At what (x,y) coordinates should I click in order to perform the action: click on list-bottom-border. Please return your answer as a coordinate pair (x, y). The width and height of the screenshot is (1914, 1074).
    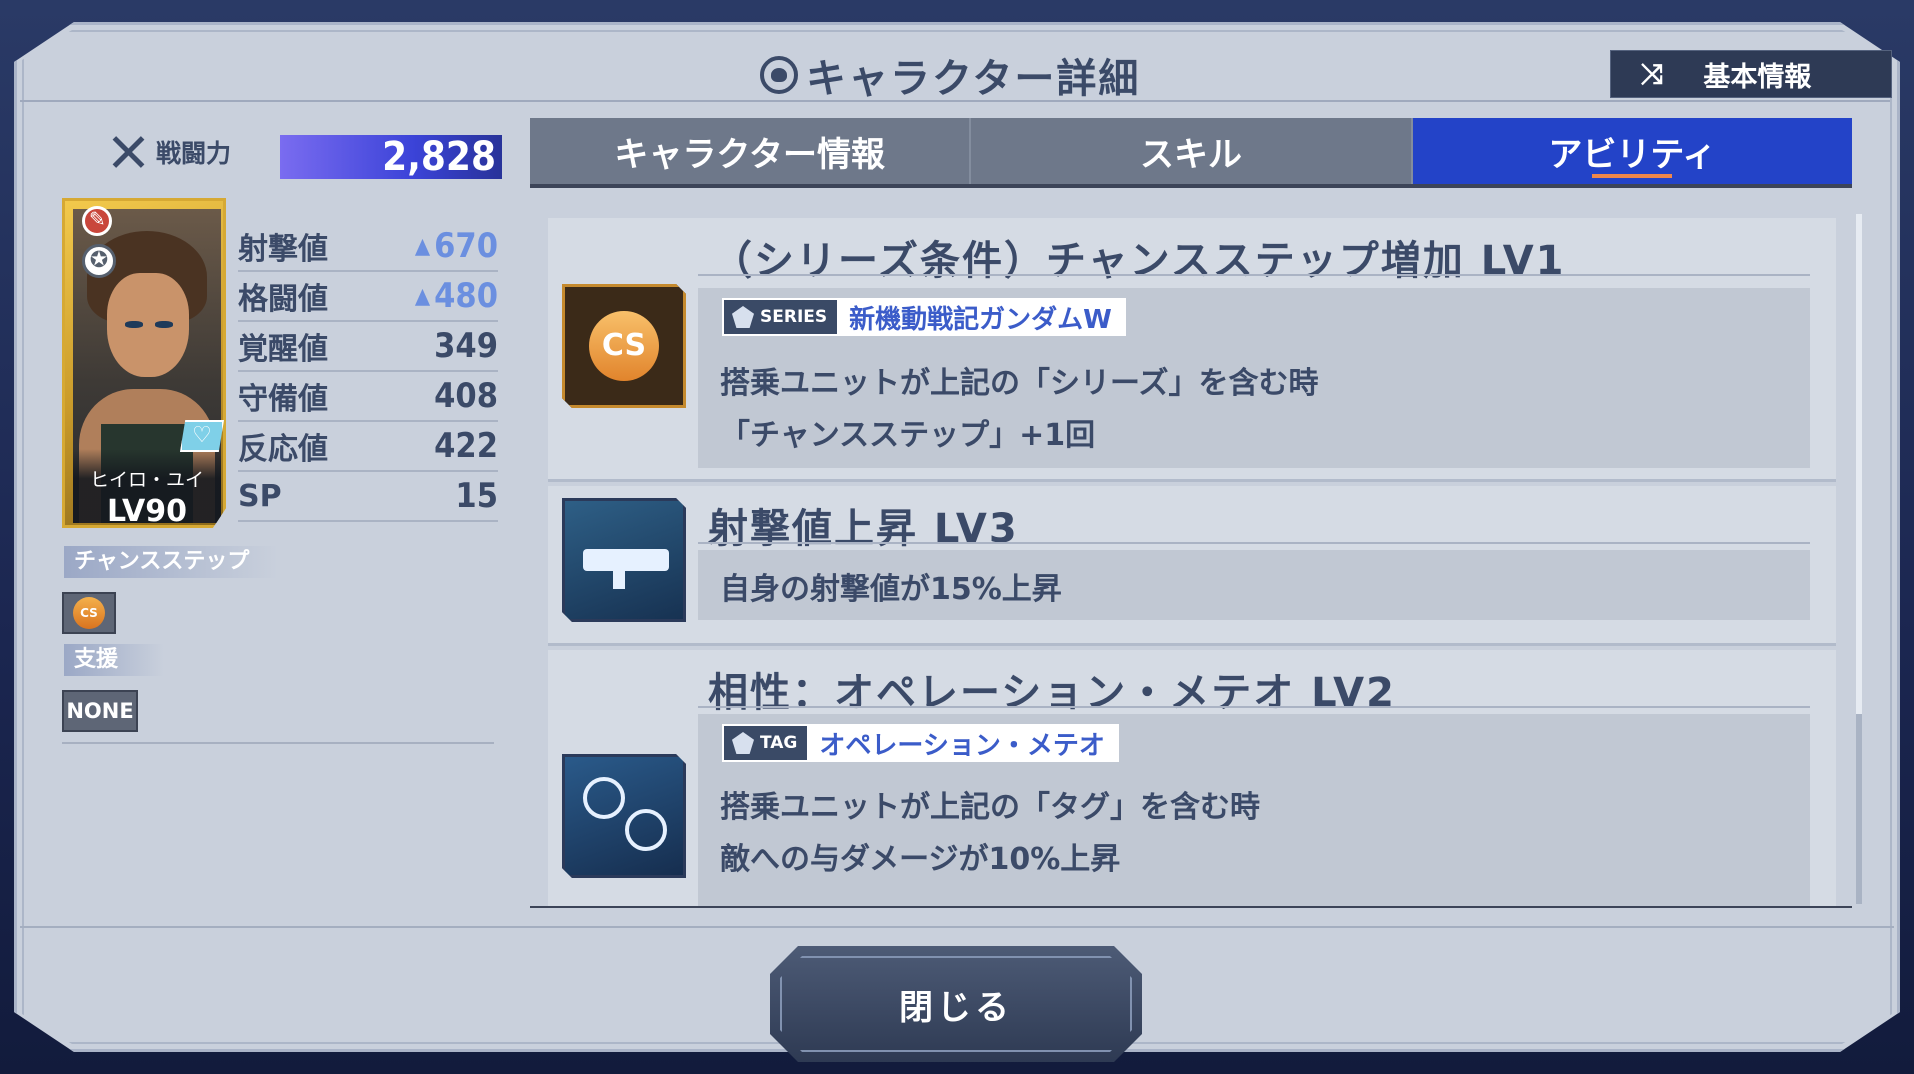
    Looking at the image, I should click on (1191, 907).